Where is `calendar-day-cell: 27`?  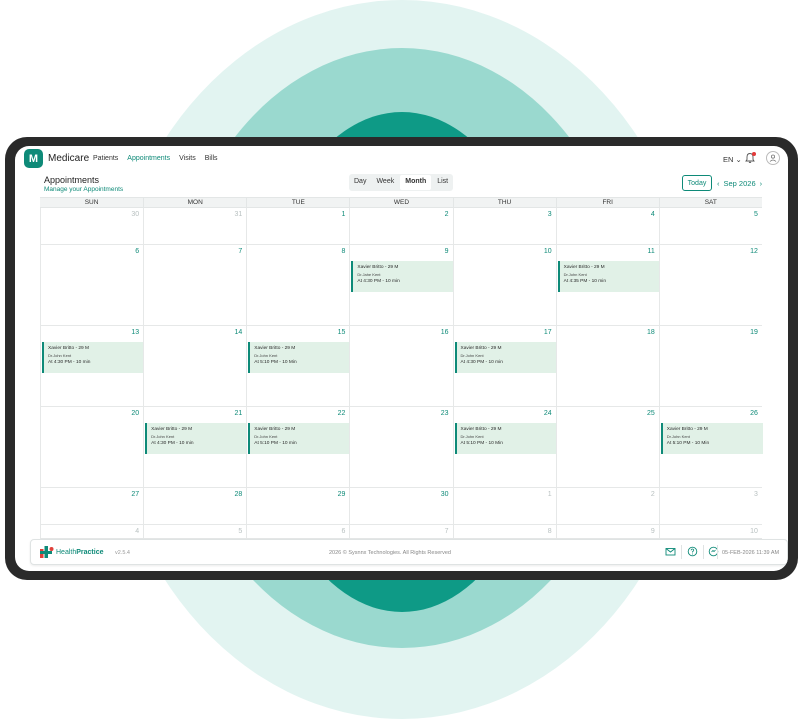 calendar-day-cell: 27 is located at coordinates (91, 506).